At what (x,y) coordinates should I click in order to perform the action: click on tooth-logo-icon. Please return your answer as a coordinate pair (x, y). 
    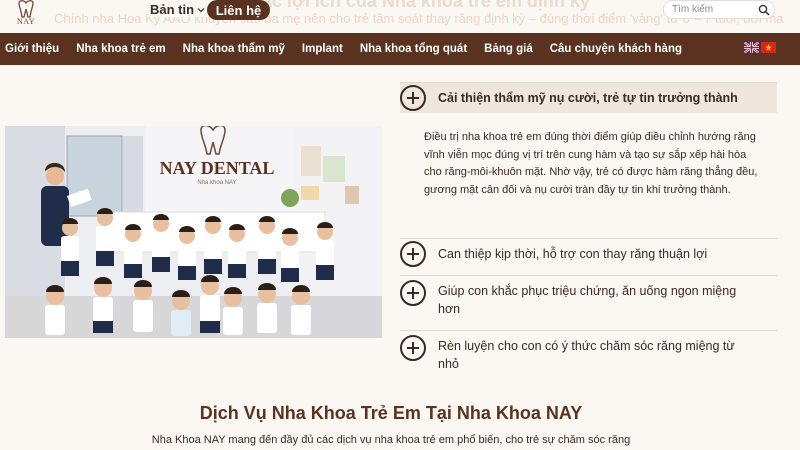
    Looking at the image, I should click on (26, 9).